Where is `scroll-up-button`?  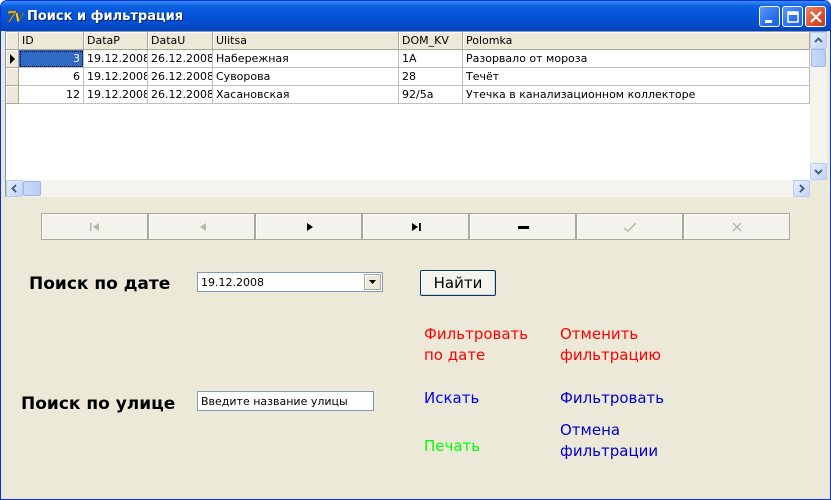
scroll-up-button is located at coordinates (818, 40).